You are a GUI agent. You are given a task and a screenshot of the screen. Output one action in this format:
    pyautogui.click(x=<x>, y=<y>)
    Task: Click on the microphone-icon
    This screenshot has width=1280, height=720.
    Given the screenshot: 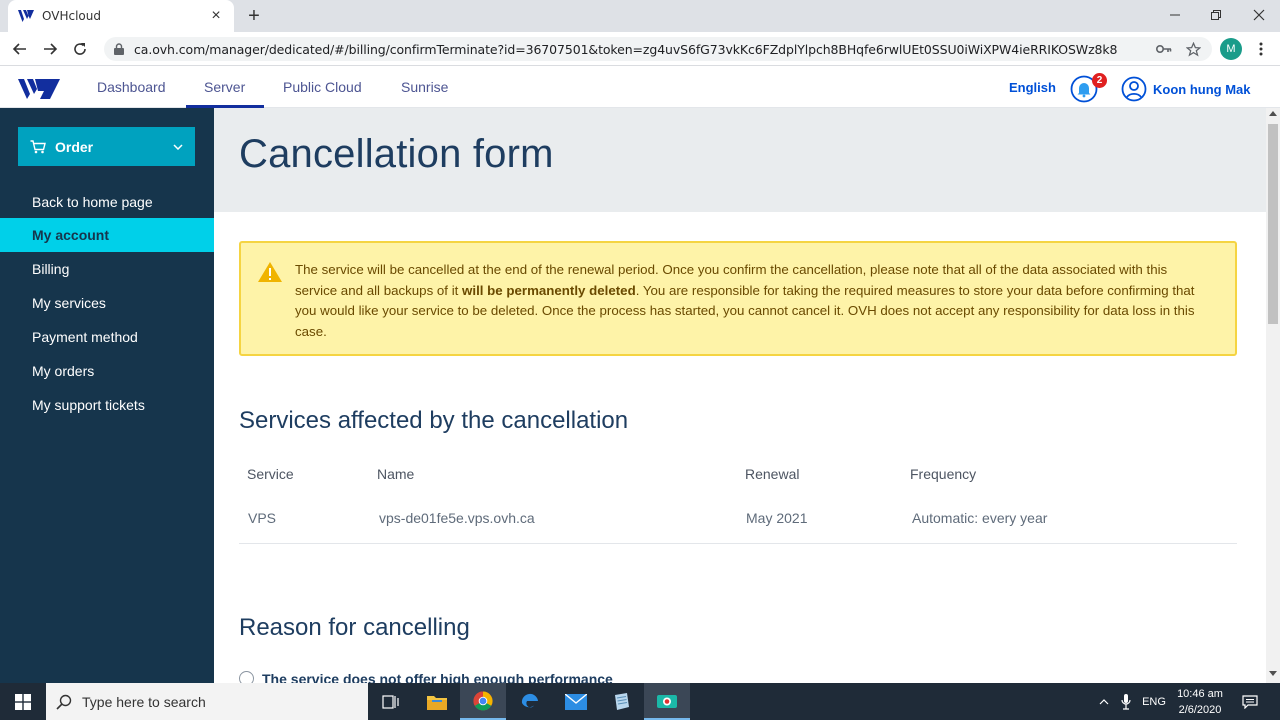 What is the action you would take?
    pyautogui.click(x=1126, y=701)
    